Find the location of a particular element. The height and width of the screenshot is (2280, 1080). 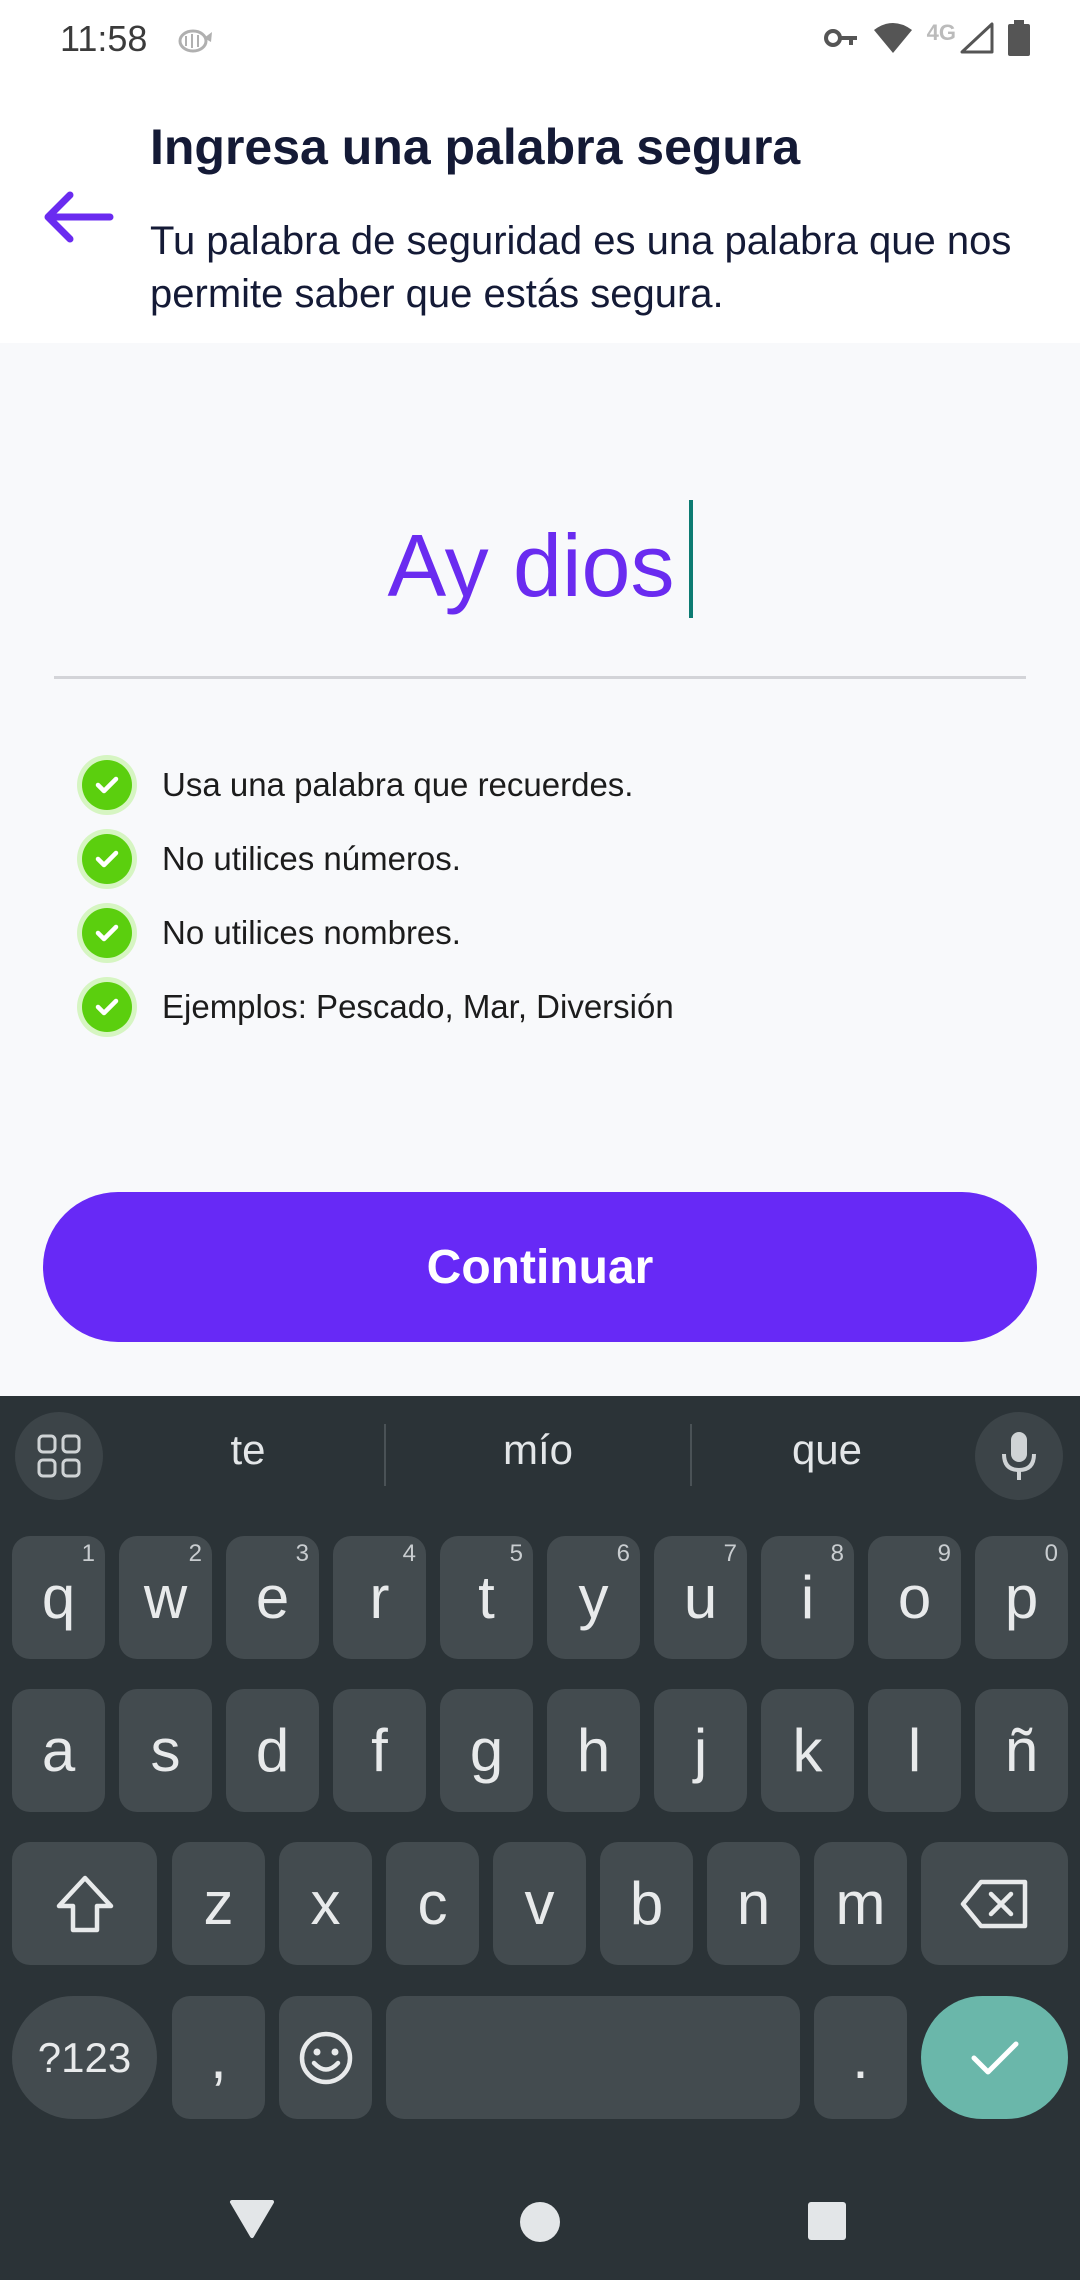

key-m: m is located at coordinates (860, 1903).